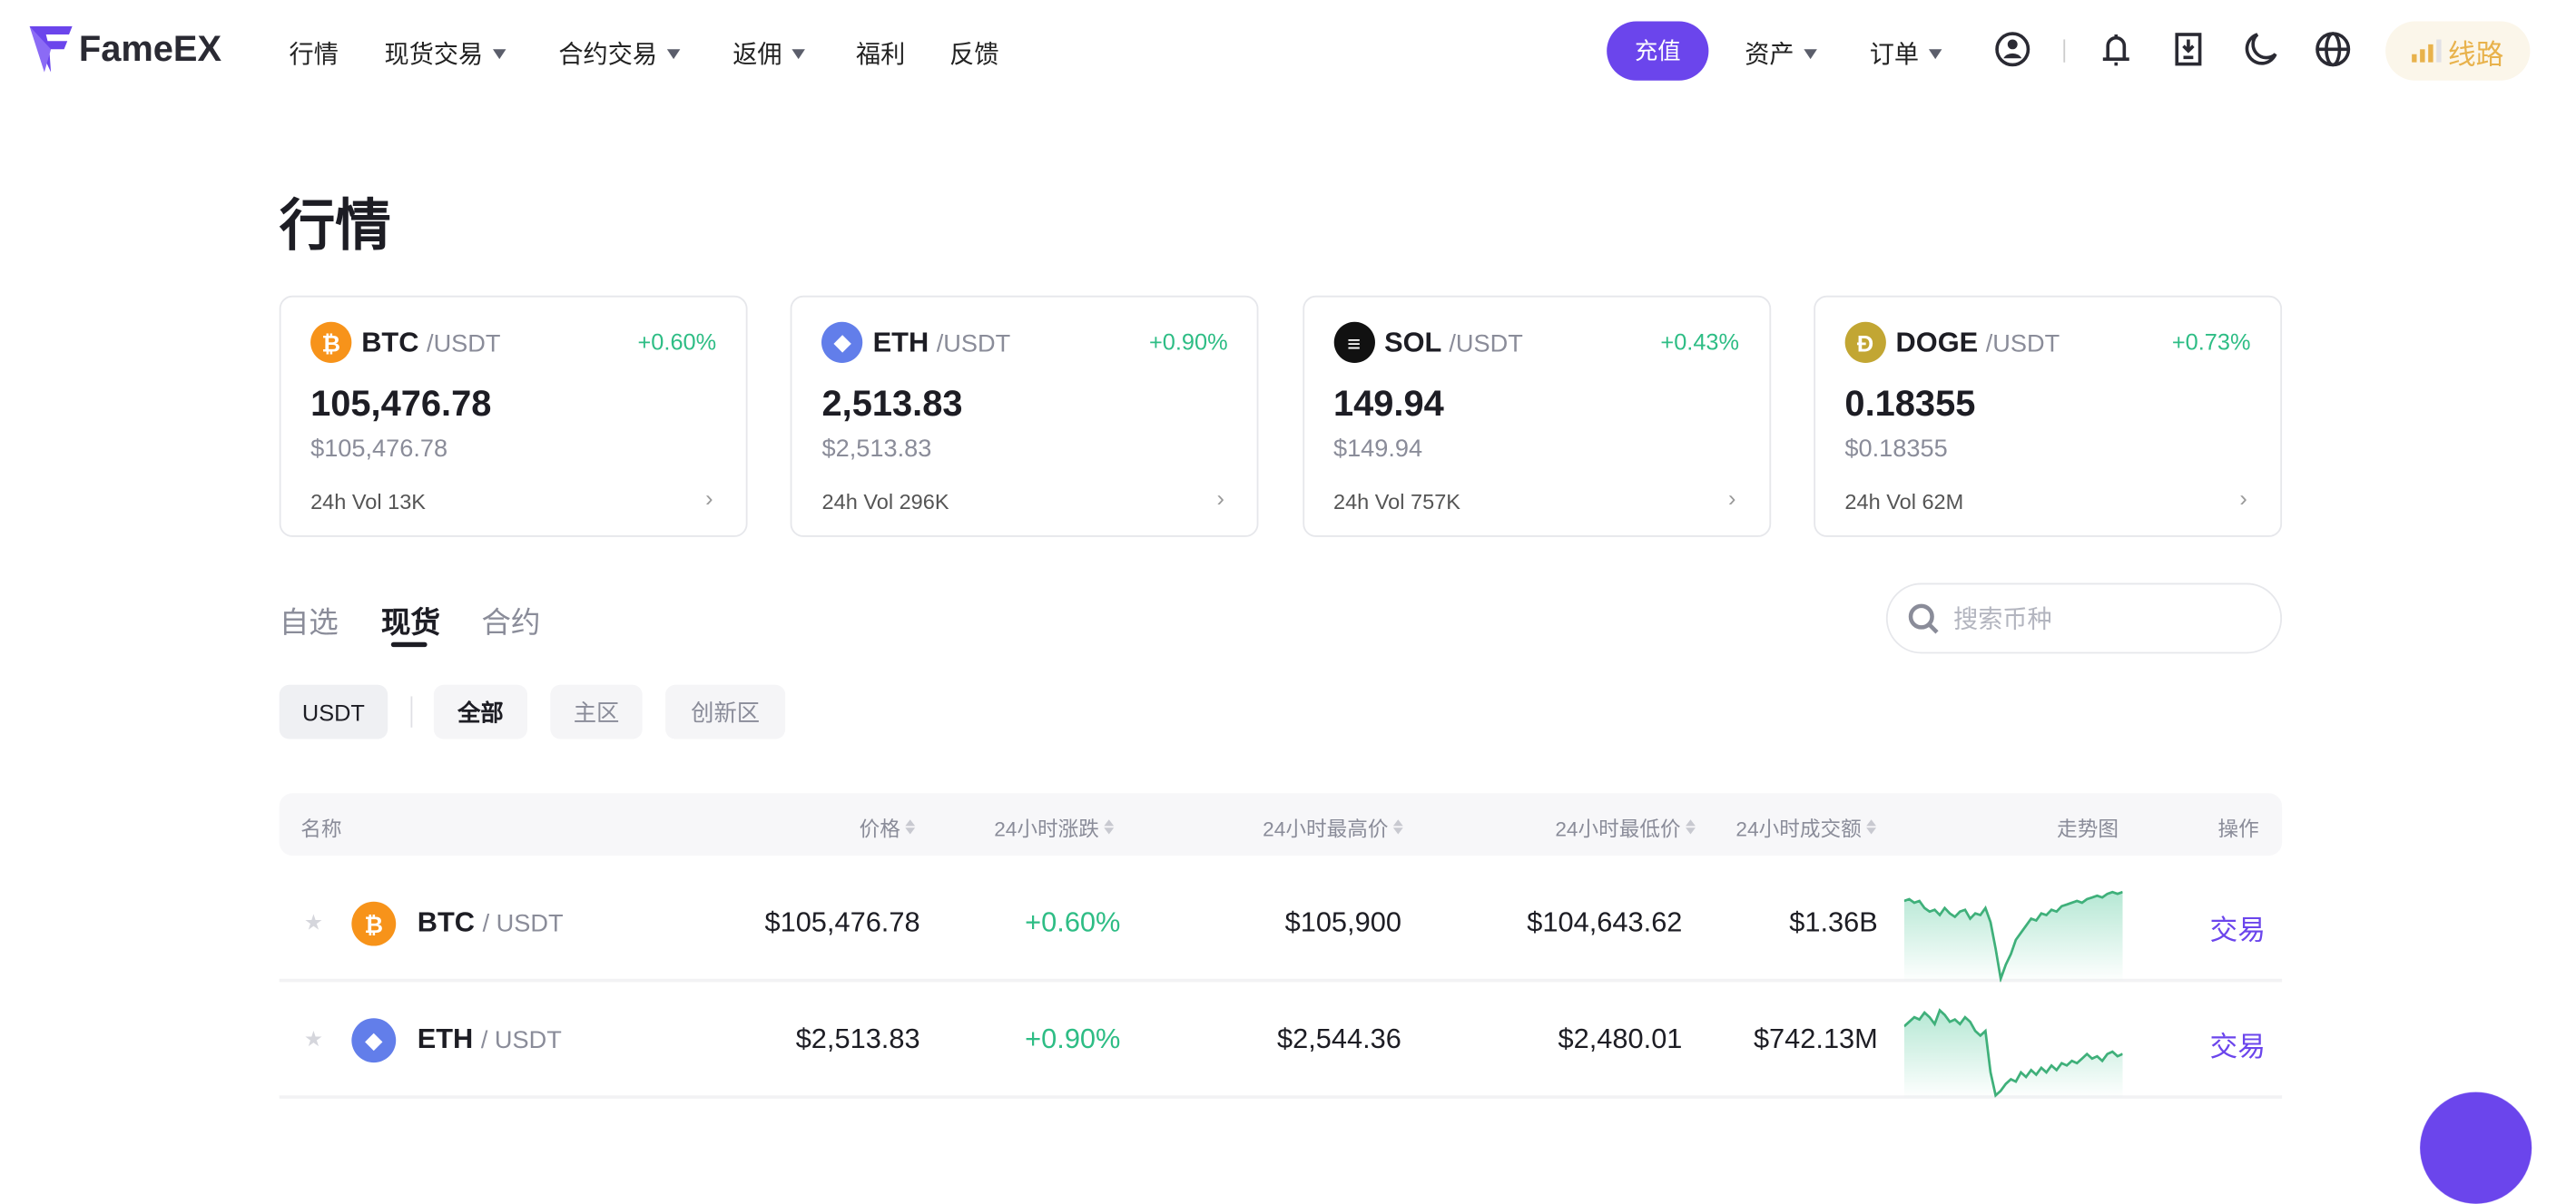 The height and width of the screenshot is (1204, 2576). I want to click on card-volume: 24h Vol 13K, so click(368, 502).